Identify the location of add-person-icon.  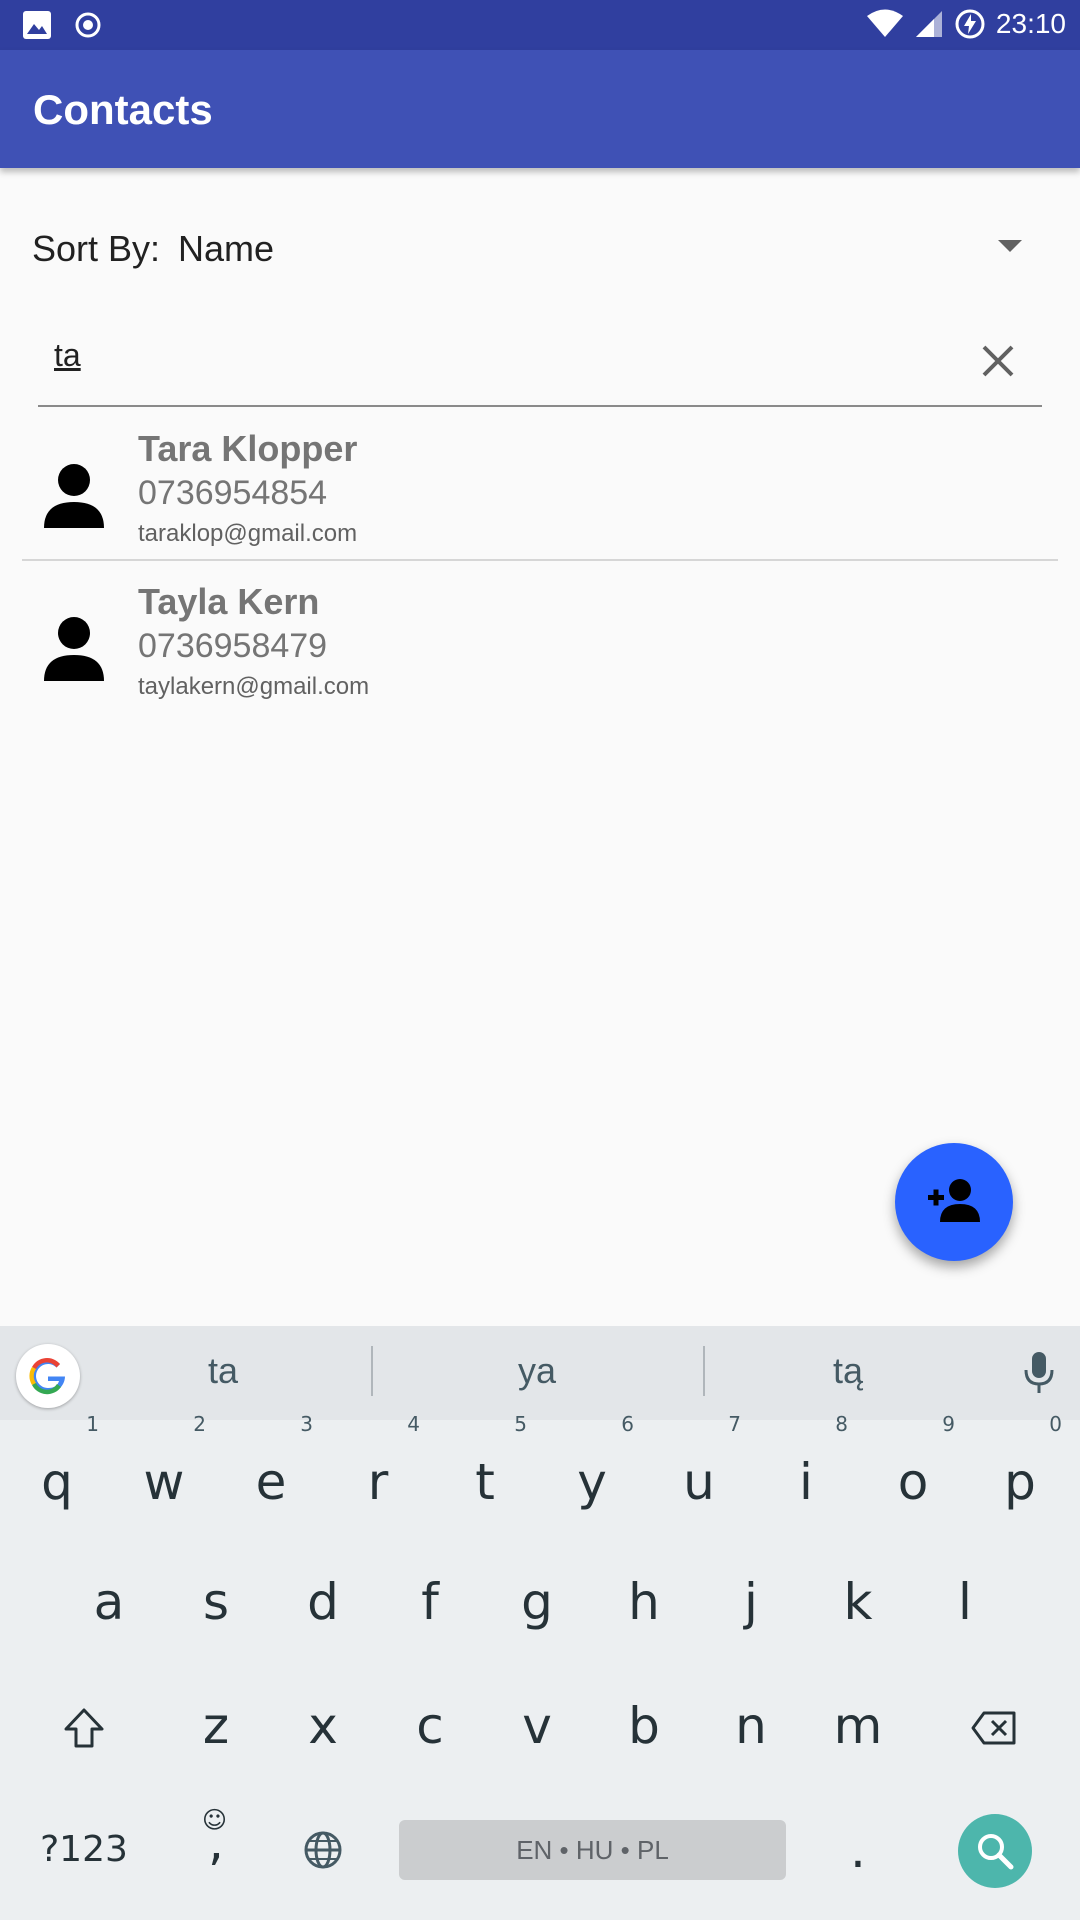
(954, 1200).